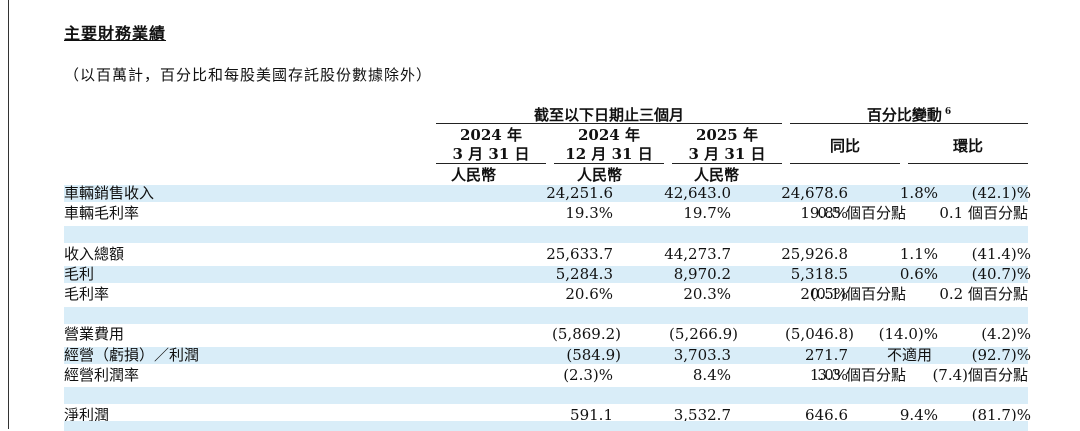 The width and height of the screenshot is (1080, 431). What do you see at coordinates (115, 33) in the screenshot?
I see `section-heading: 主要財務業績` at bounding box center [115, 33].